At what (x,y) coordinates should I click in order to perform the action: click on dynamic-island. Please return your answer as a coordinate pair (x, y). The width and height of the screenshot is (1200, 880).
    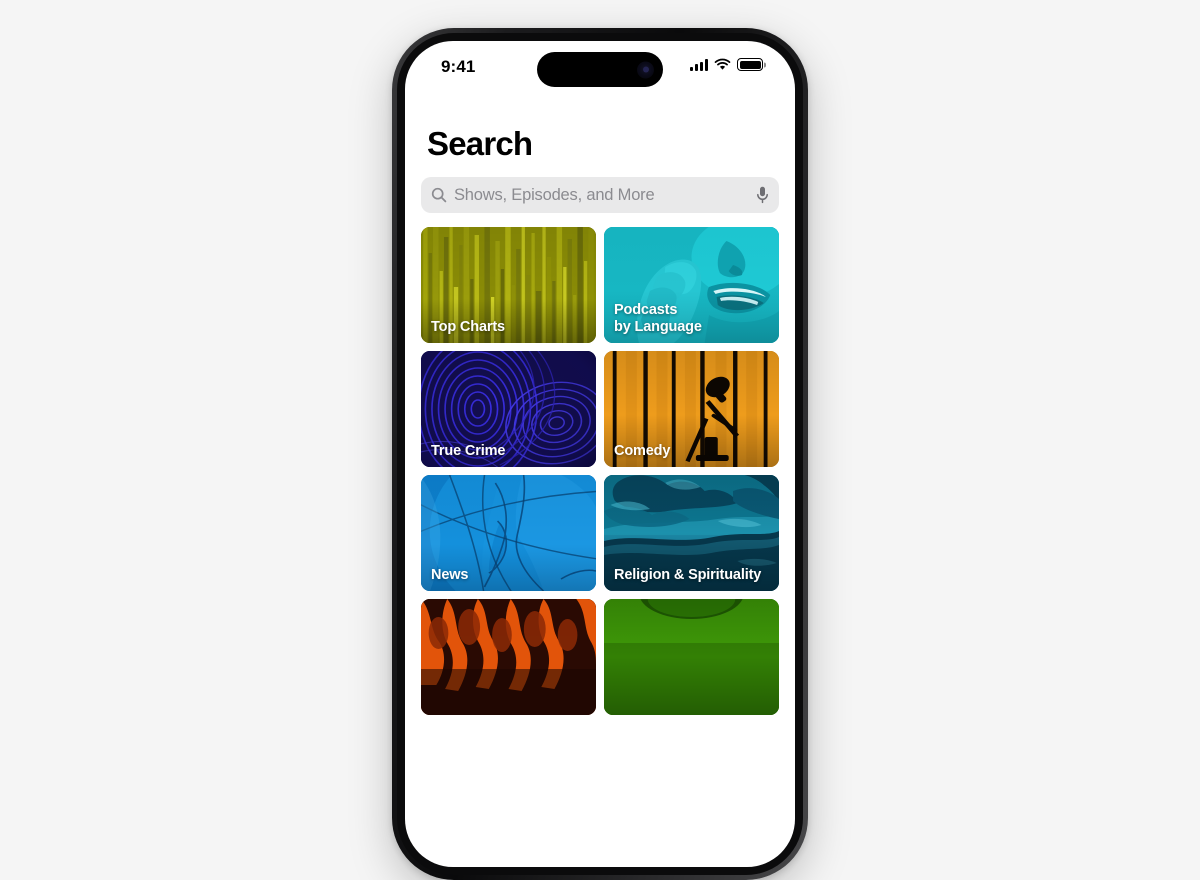
    Looking at the image, I should click on (600, 69).